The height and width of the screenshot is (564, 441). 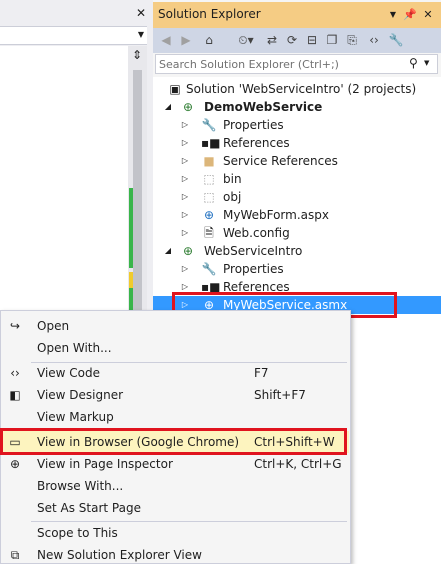 What do you see at coordinates (80, 395) in the screenshot?
I see `menu-item-label: View Designer` at bounding box center [80, 395].